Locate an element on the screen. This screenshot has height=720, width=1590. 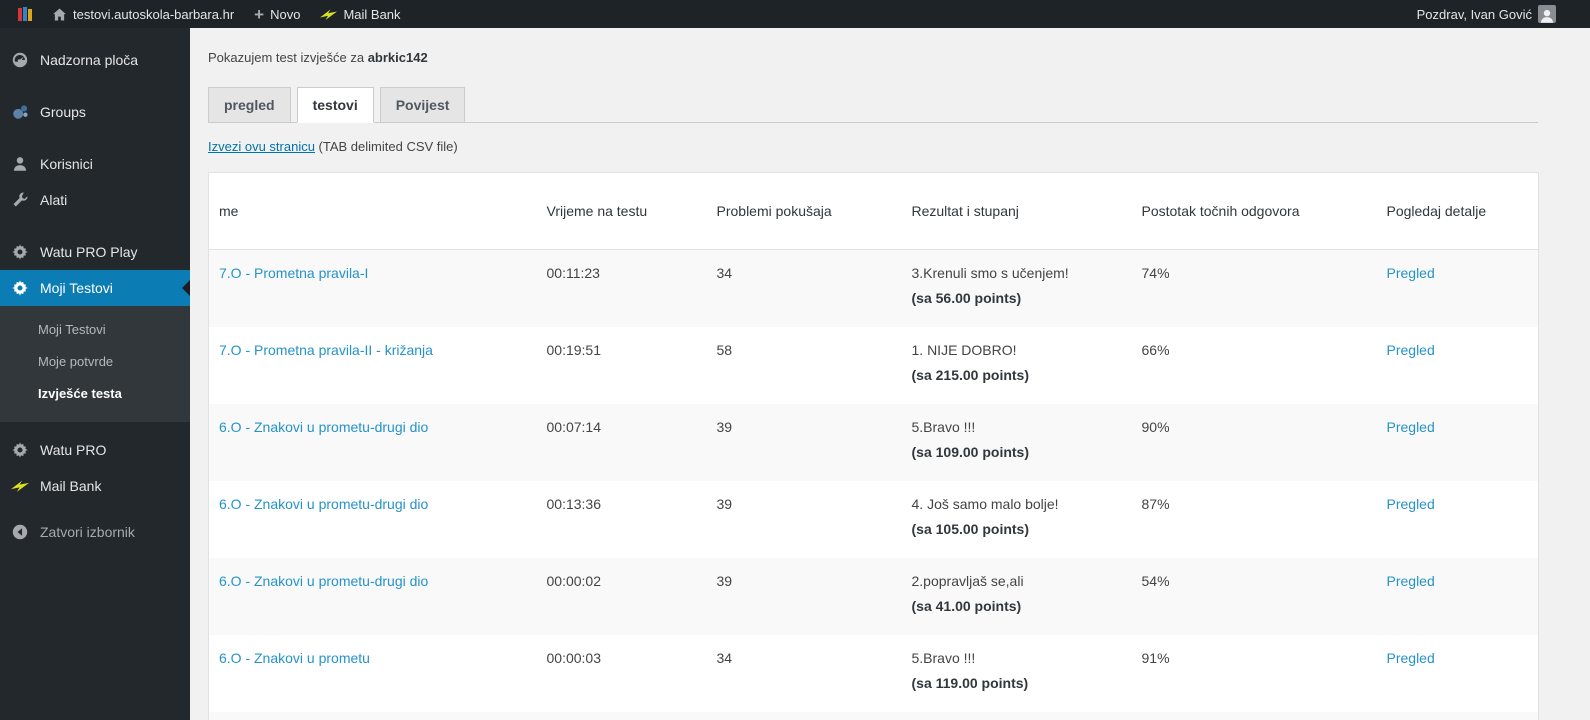
test-points: (sa 215.00 points) is located at coordinates (970, 374).